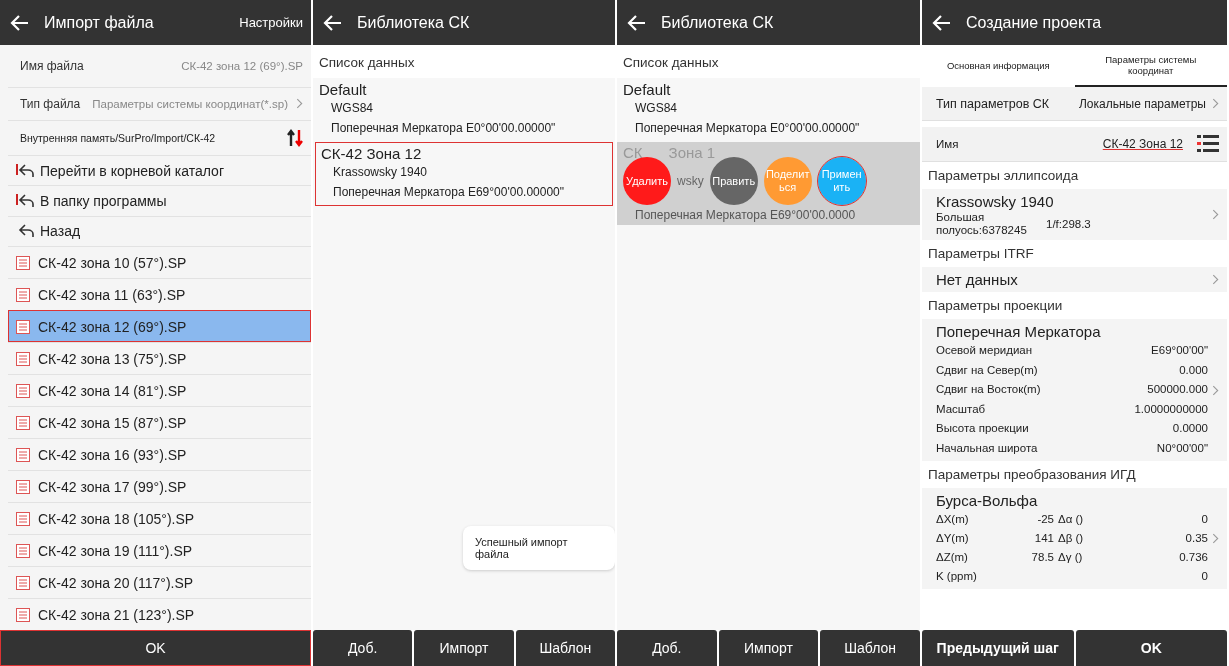  What do you see at coordinates (1034, 22) in the screenshot?
I see `screen-title: Создание проекта` at bounding box center [1034, 22].